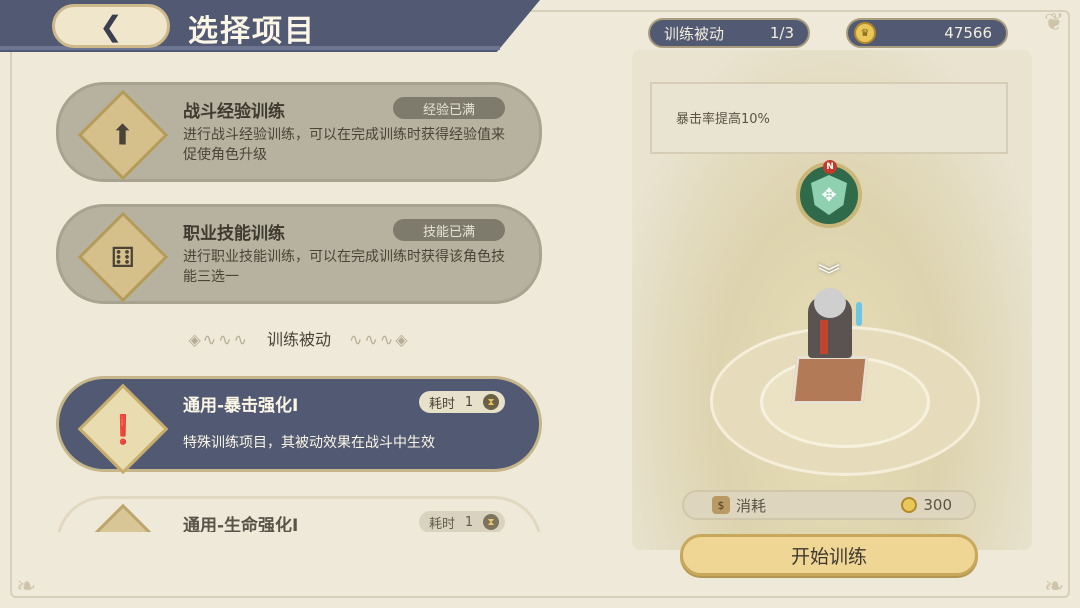  Describe the element at coordinates (830, 167) in the screenshot. I see `shield-n-badge: N` at that location.